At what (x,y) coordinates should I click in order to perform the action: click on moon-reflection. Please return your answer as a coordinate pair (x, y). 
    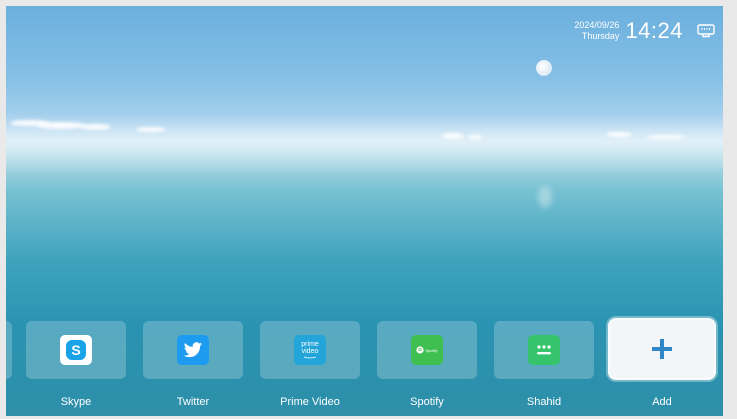
    Looking at the image, I should click on (545, 197).